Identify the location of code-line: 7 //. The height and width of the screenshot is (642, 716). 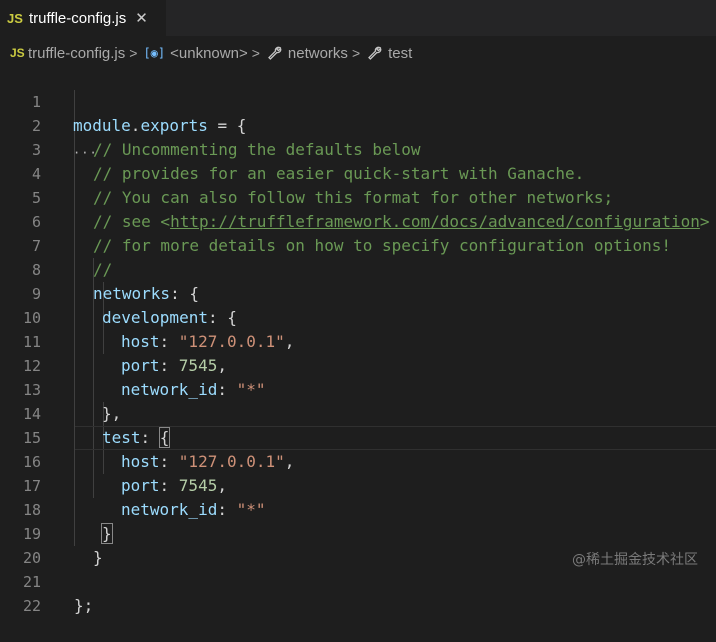
(358, 244).